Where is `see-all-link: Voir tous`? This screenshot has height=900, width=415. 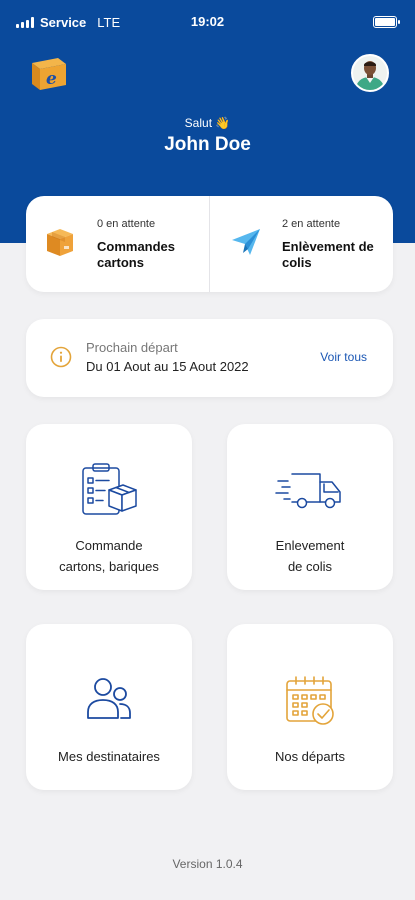
see-all-link: Voir tous is located at coordinates (343, 357).